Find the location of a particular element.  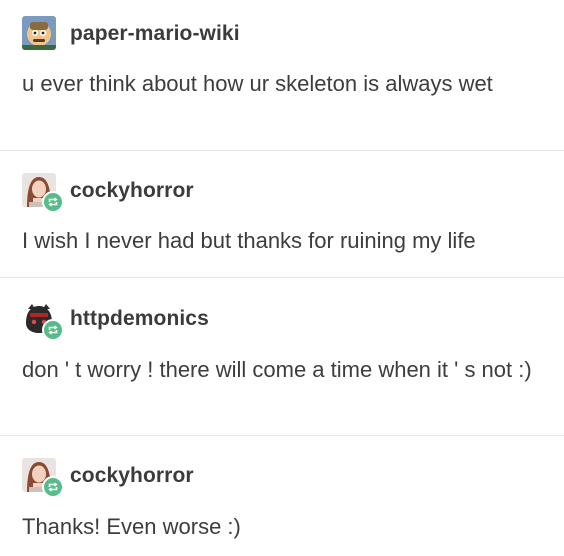

post-text: Thanks! Even worse :) is located at coordinates (131, 526).